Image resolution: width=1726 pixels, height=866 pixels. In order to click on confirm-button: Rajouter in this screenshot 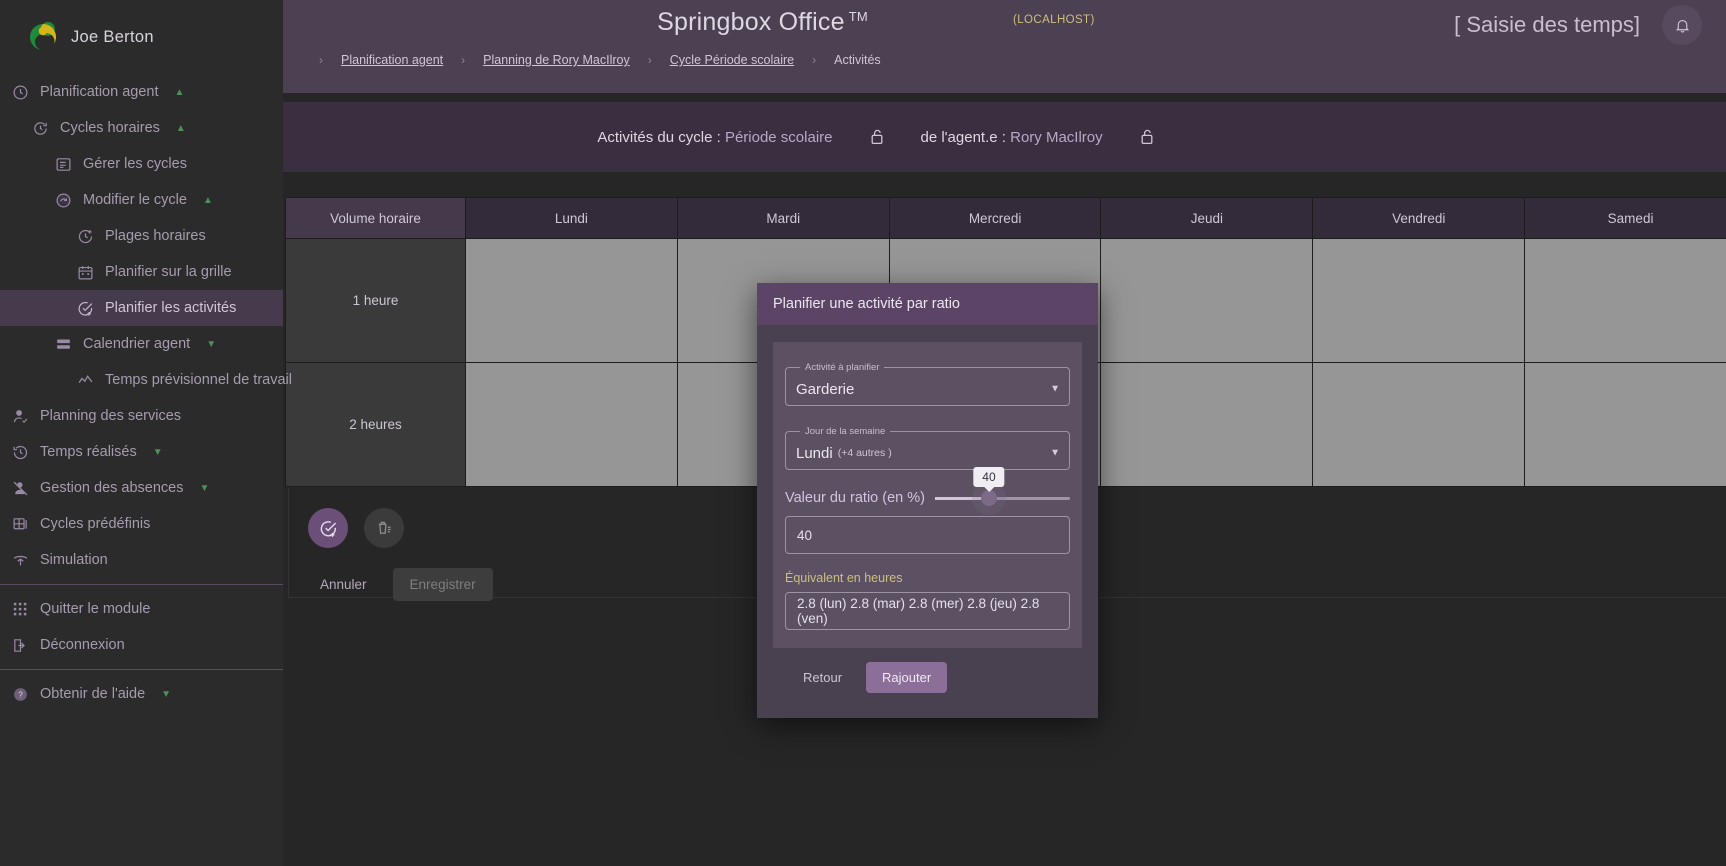, I will do `click(907, 677)`.